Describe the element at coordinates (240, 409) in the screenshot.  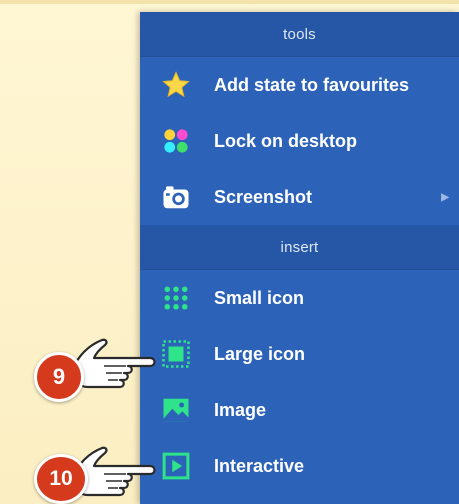
I see `menu-item-label: Image` at that location.